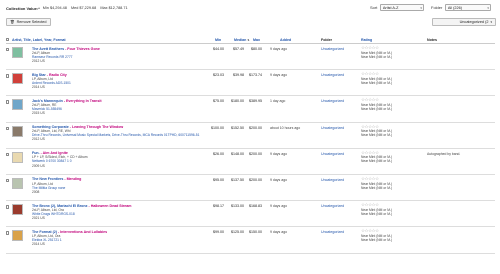  I want to click on col-header-min: Min, so click(218, 40).